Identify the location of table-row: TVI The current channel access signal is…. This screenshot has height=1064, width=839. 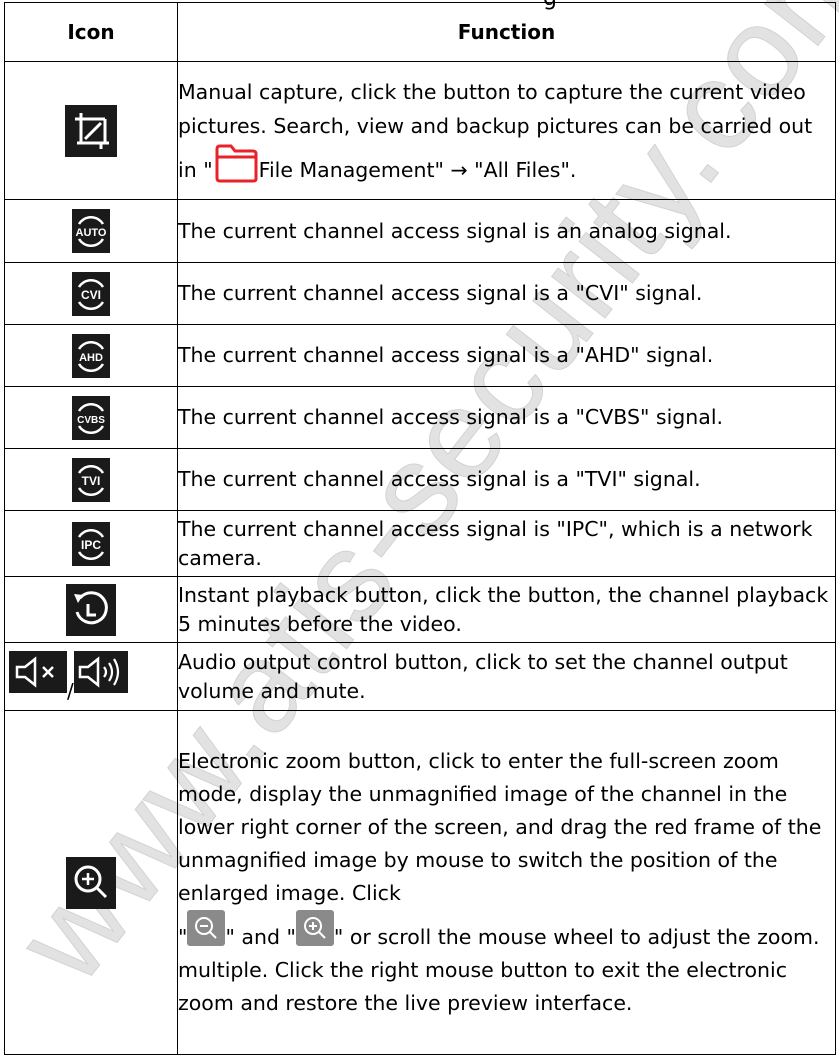
(420, 479).